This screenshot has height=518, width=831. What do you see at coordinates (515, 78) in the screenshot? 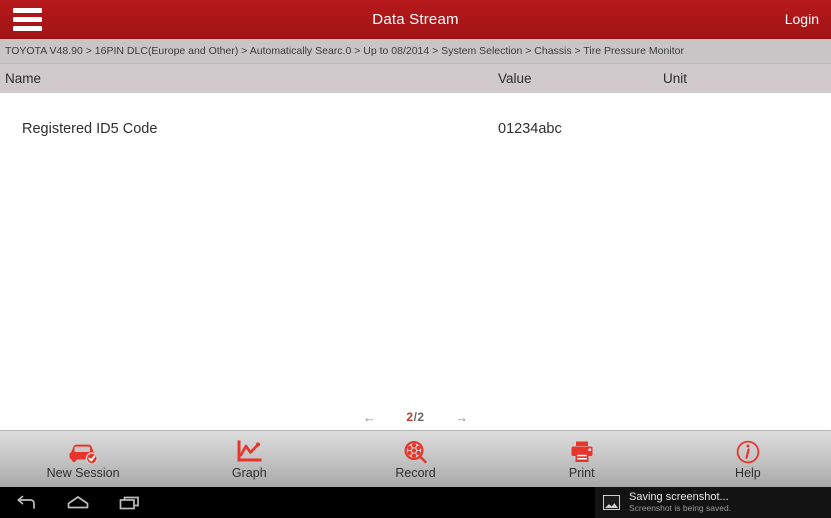
I see `column-header-value: Value` at bounding box center [515, 78].